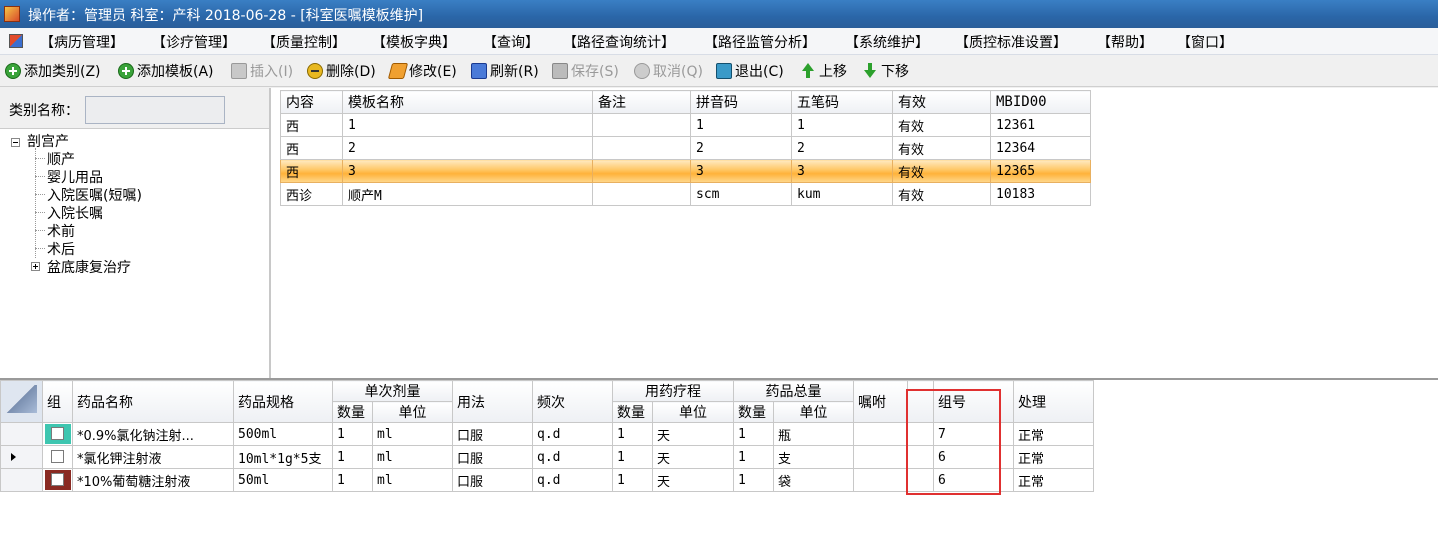 The width and height of the screenshot is (1438, 558). What do you see at coordinates (813, 457) in the screenshot?
I see `total-unit-cell: 支` at bounding box center [813, 457].